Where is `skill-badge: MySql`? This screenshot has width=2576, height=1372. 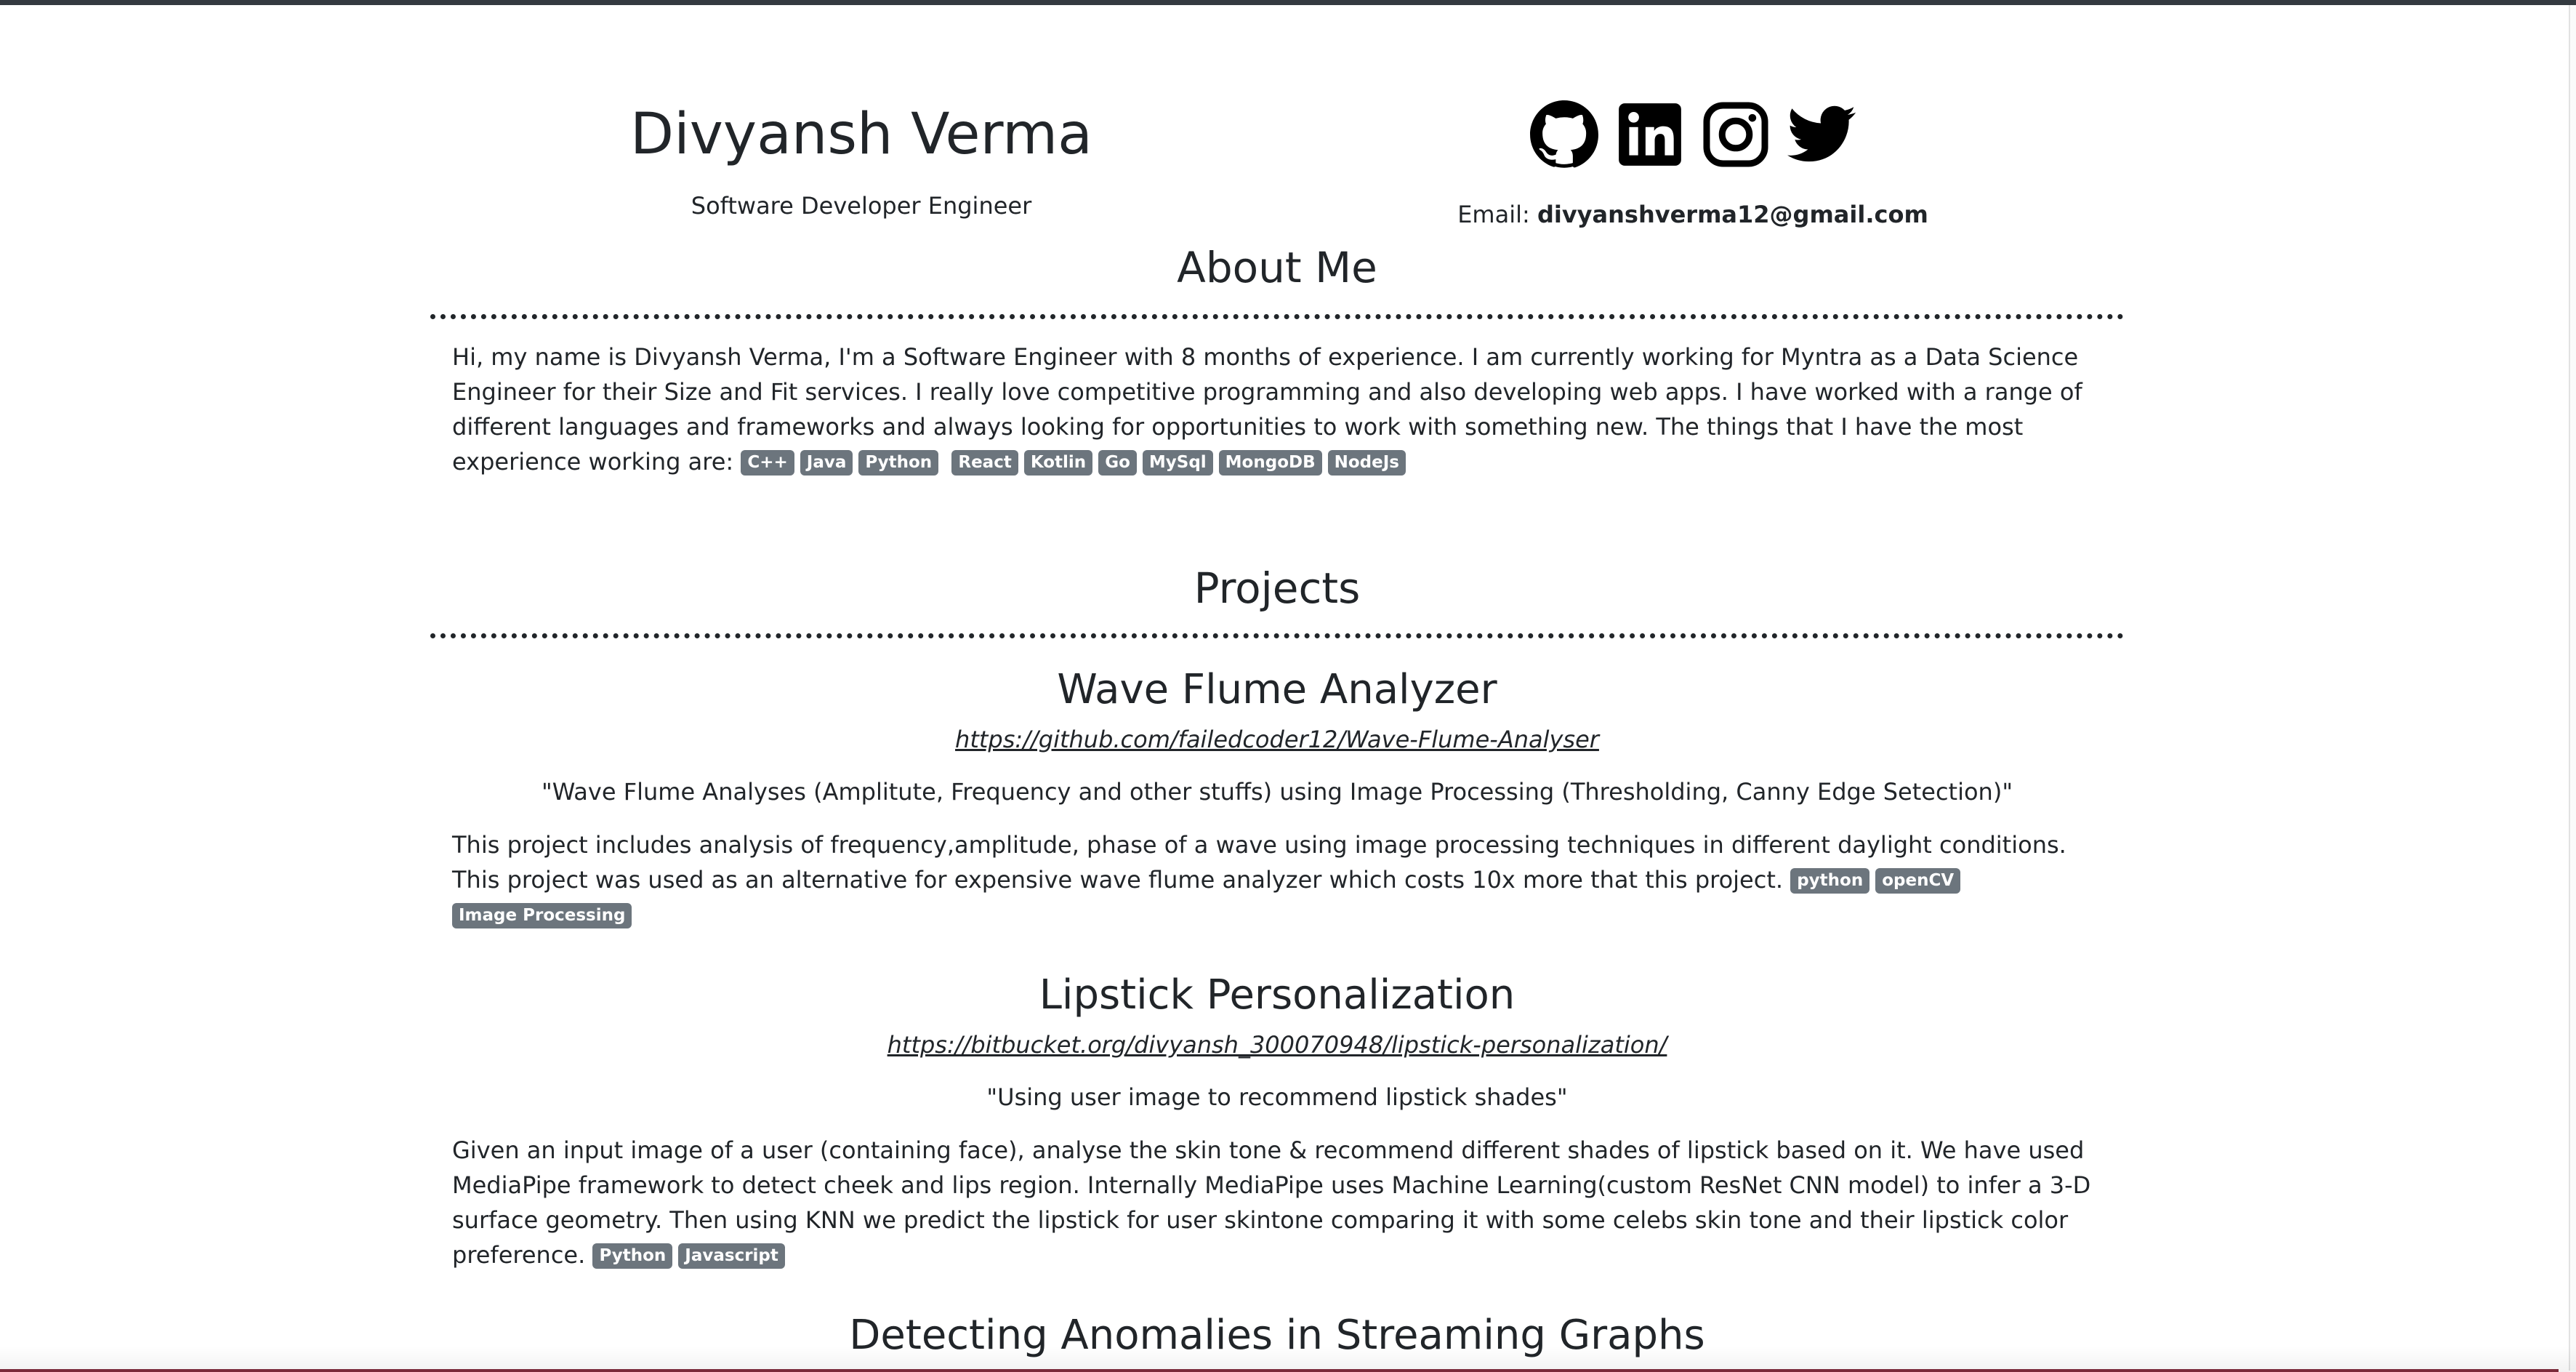 skill-badge: MySql is located at coordinates (1177, 463).